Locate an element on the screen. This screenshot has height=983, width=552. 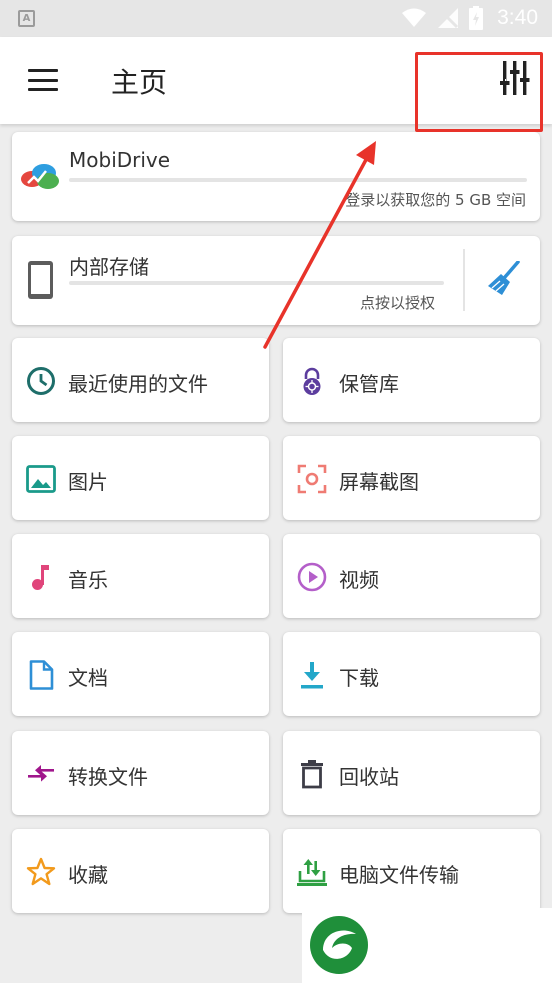
no-signal-icon is located at coordinates (448, 18).